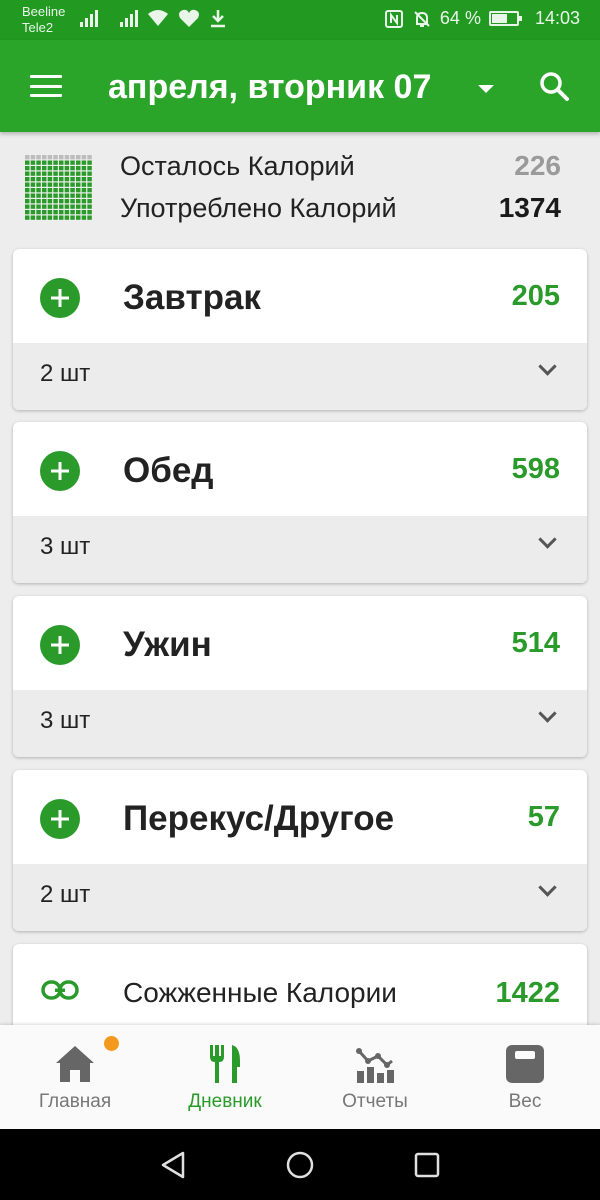 This screenshot has width=600, height=1200. I want to click on meal-card-lunch: Обед 598 3 шт, so click(300, 502).